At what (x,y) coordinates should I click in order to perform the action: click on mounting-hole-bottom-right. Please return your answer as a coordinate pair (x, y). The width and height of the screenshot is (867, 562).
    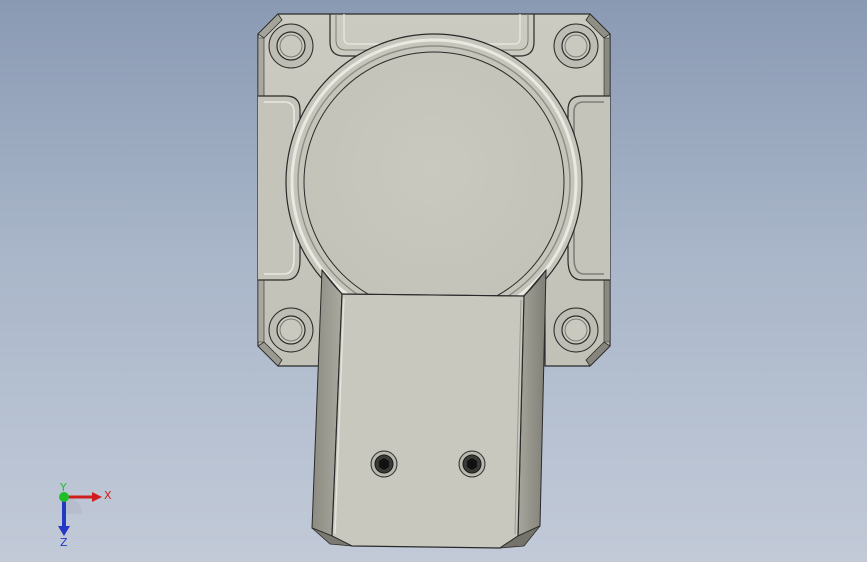
    Looking at the image, I should click on (576, 330).